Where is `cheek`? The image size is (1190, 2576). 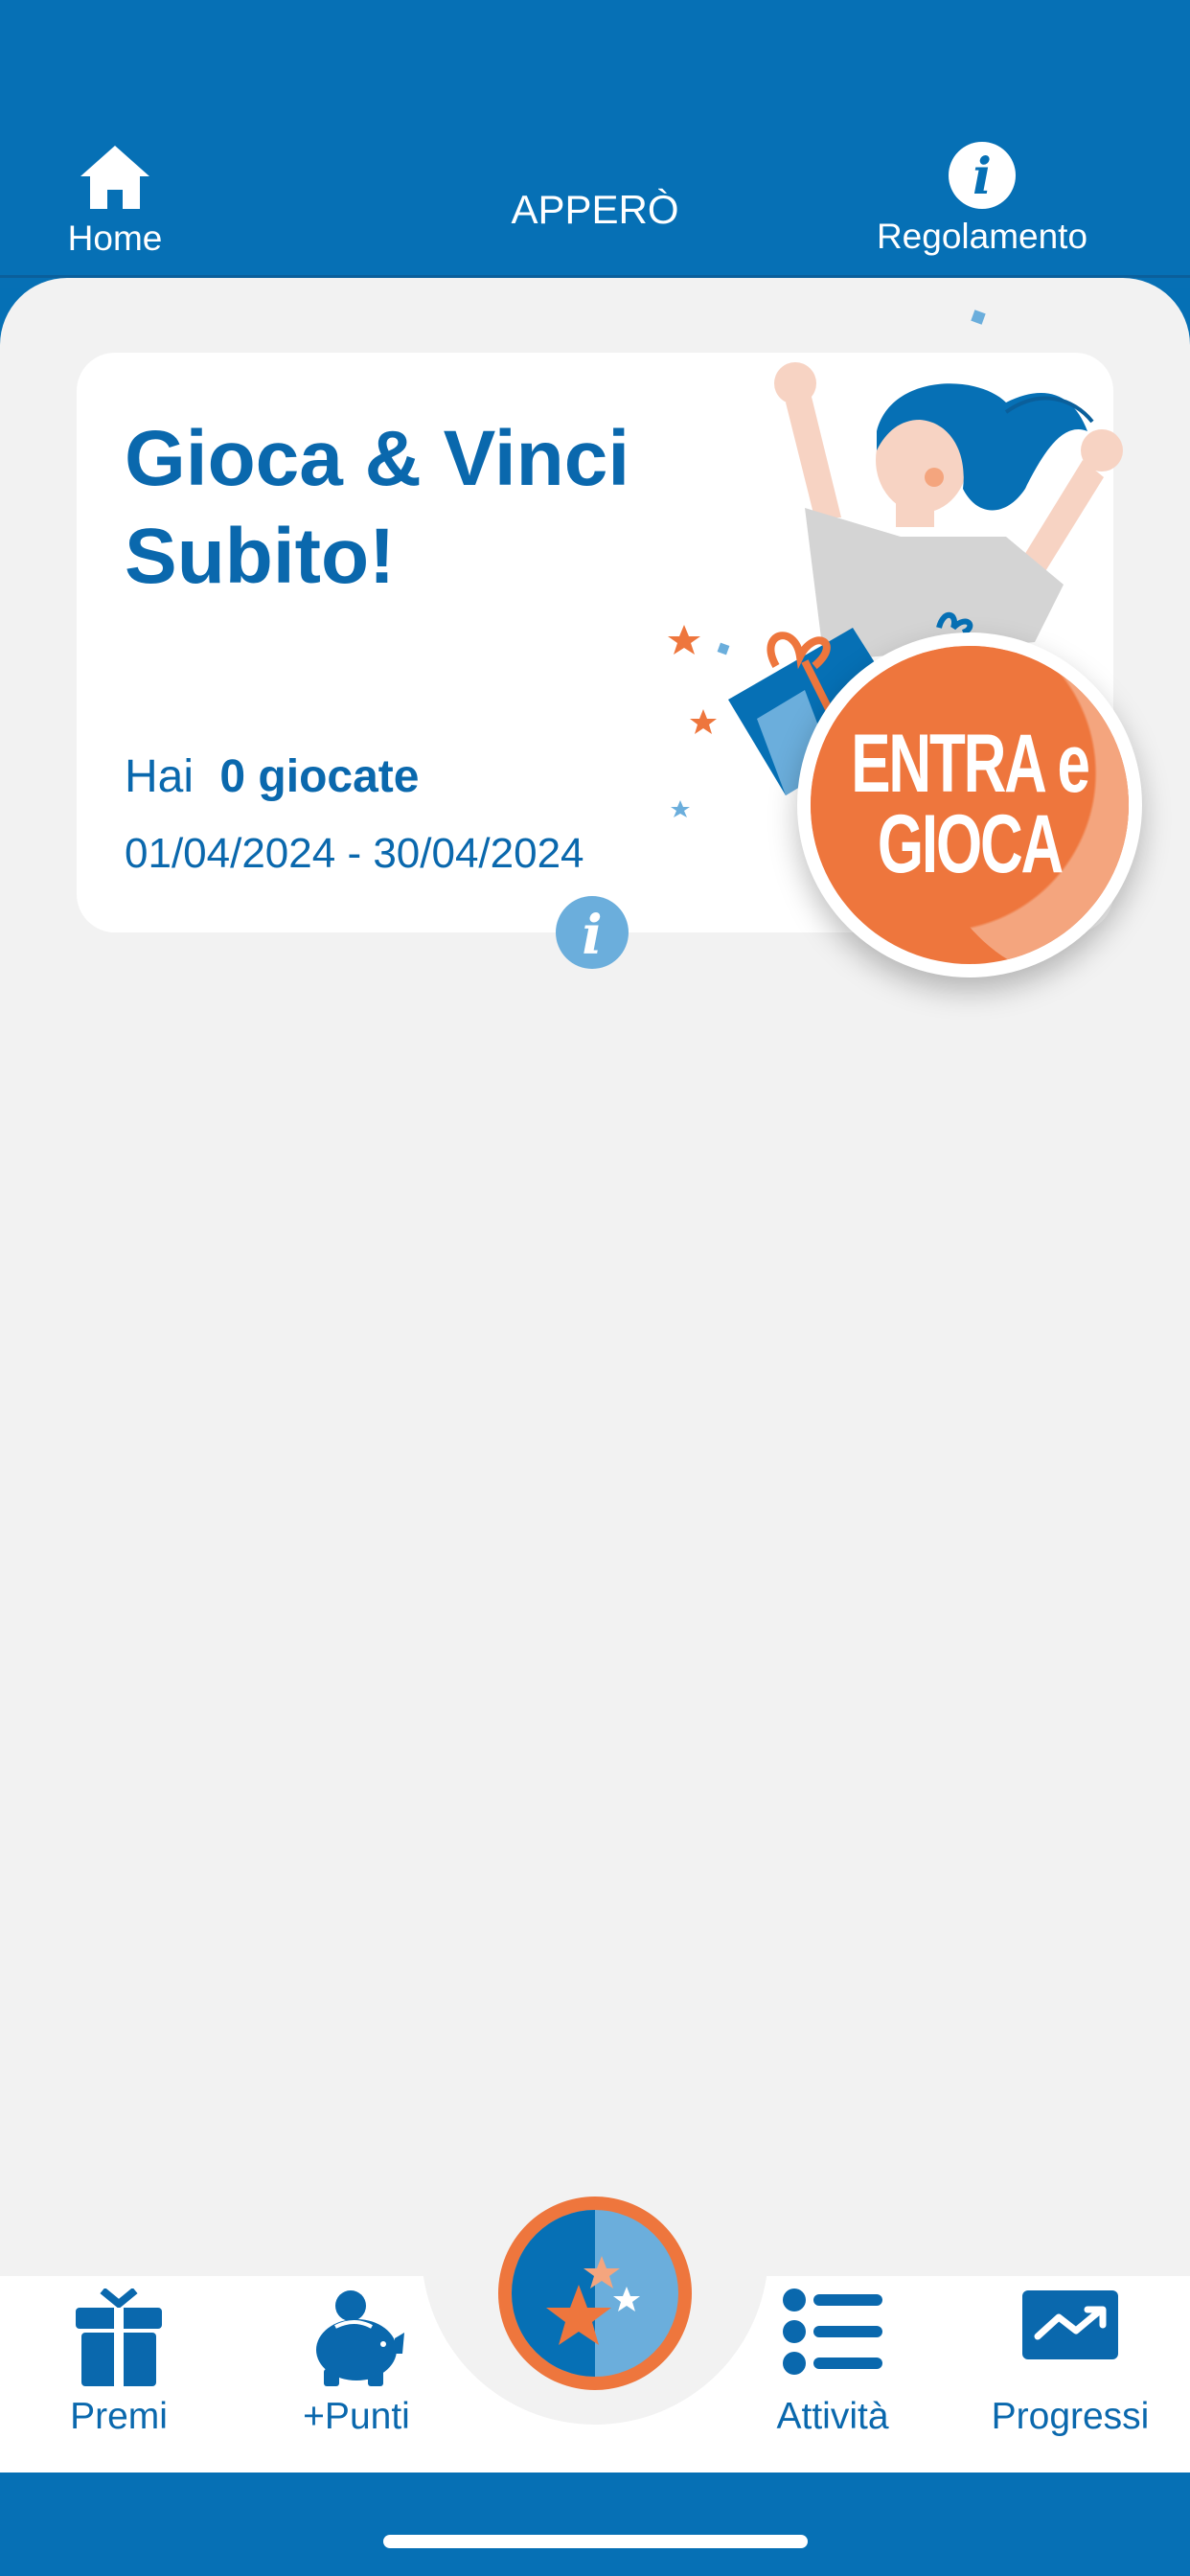 cheek is located at coordinates (935, 477).